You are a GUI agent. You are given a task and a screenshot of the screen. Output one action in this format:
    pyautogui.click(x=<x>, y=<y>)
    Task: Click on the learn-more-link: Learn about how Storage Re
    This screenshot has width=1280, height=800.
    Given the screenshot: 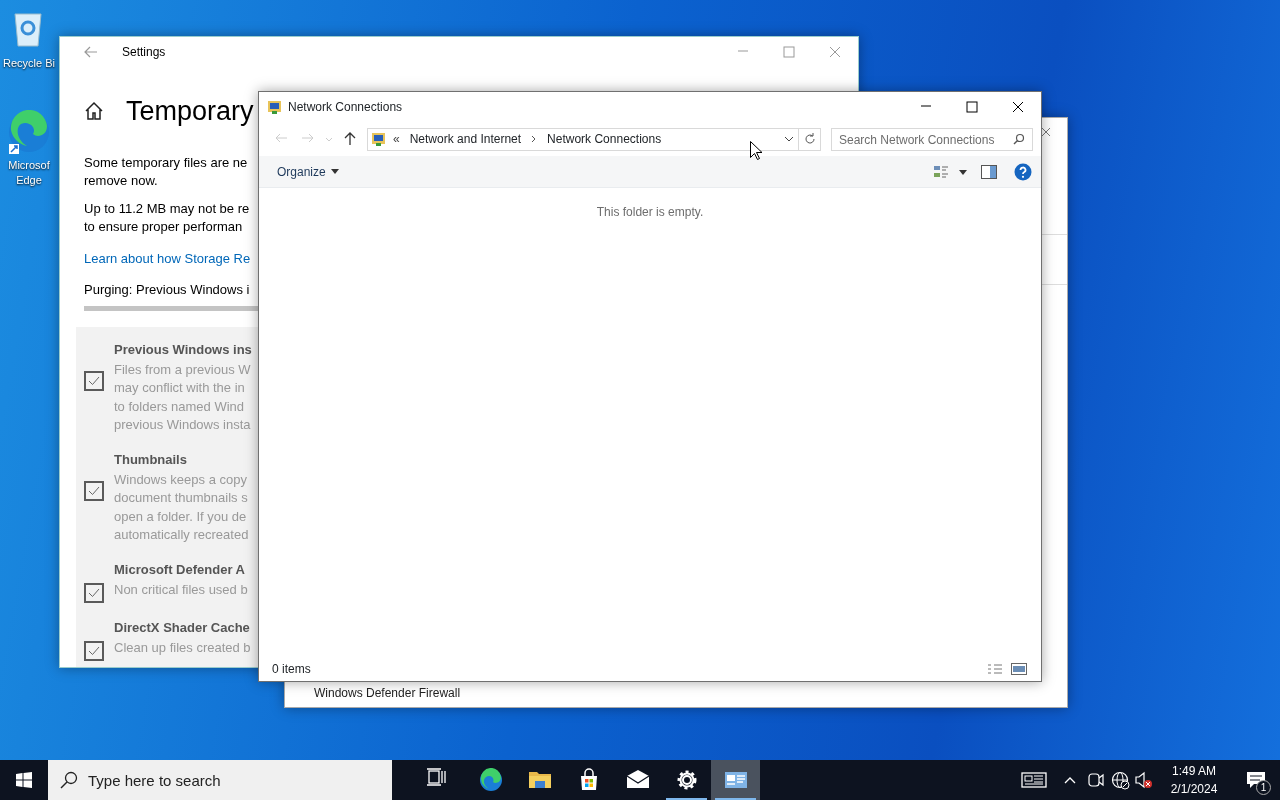 What is the action you would take?
    pyautogui.click(x=167, y=258)
    